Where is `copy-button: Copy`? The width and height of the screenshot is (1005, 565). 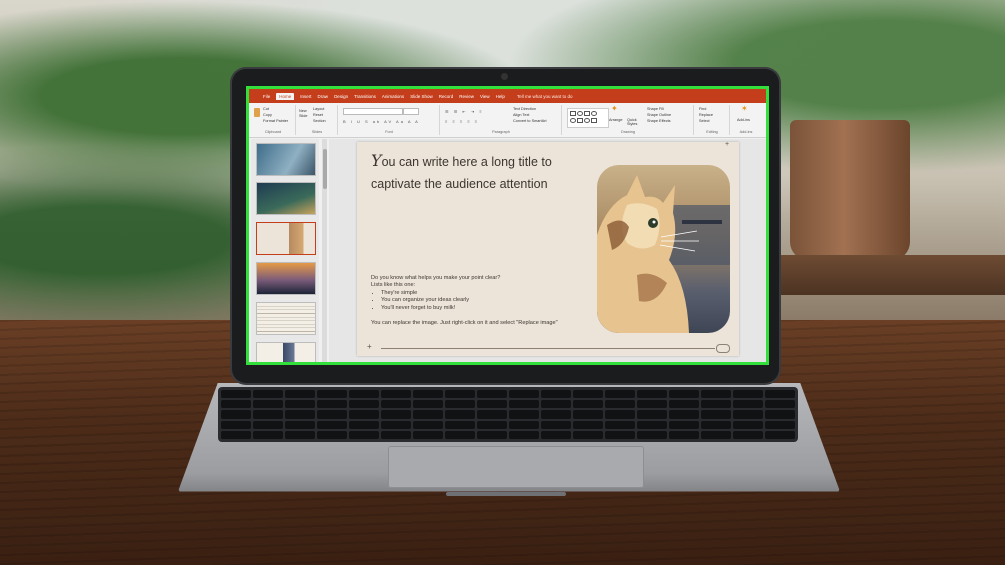 copy-button: Copy is located at coordinates (267, 115).